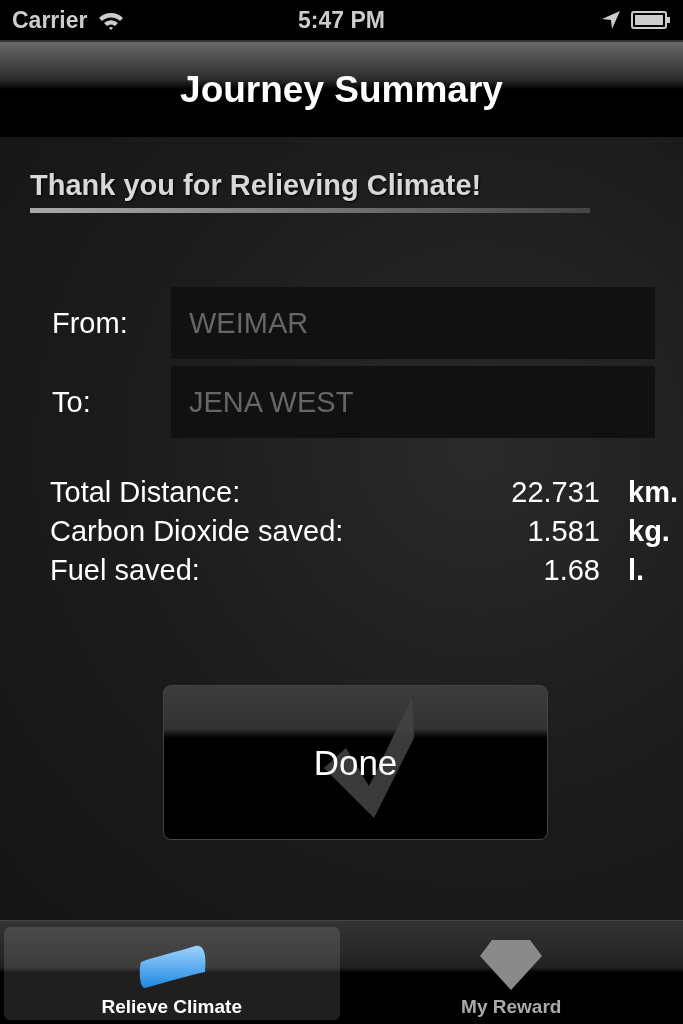 The height and width of the screenshot is (1024, 683). What do you see at coordinates (636, 570) in the screenshot?
I see `stat-unit: l.` at bounding box center [636, 570].